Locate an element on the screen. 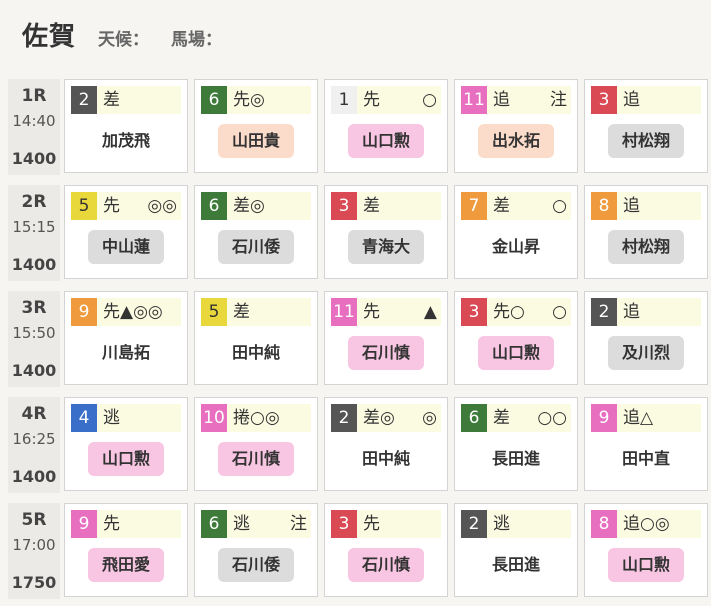  entry-card: 11 先 ▲ 石川慎 is located at coordinates (386, 338).